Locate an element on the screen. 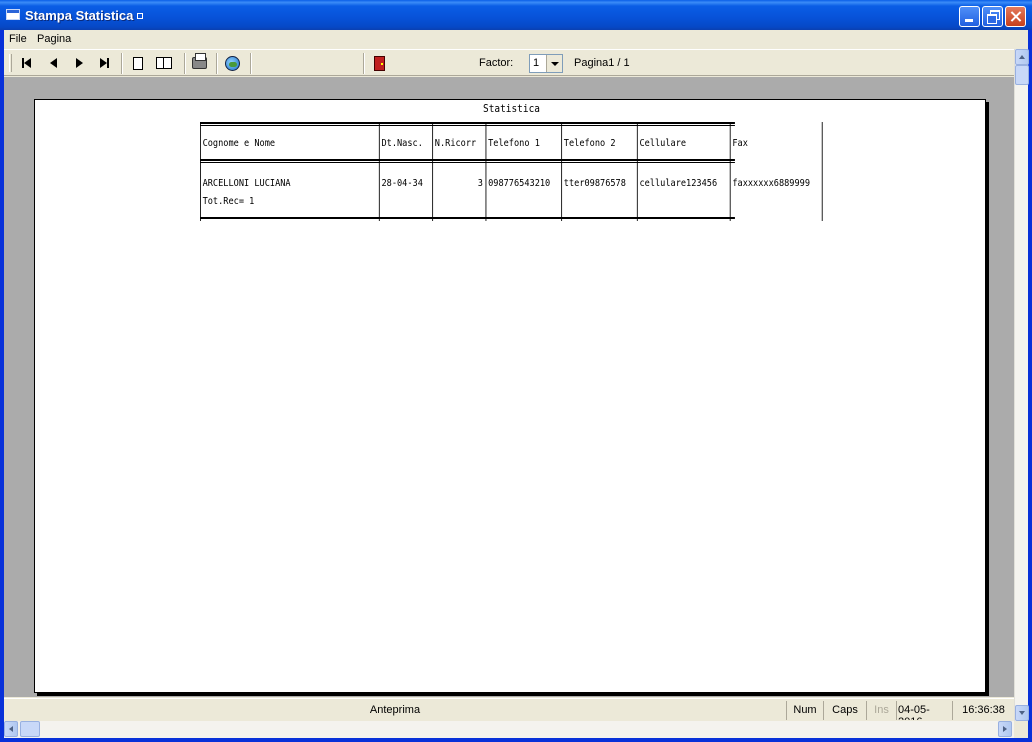 The height and width of the screenshot is (742, 1032). title-square-icon is located at coordinates (140, 16).